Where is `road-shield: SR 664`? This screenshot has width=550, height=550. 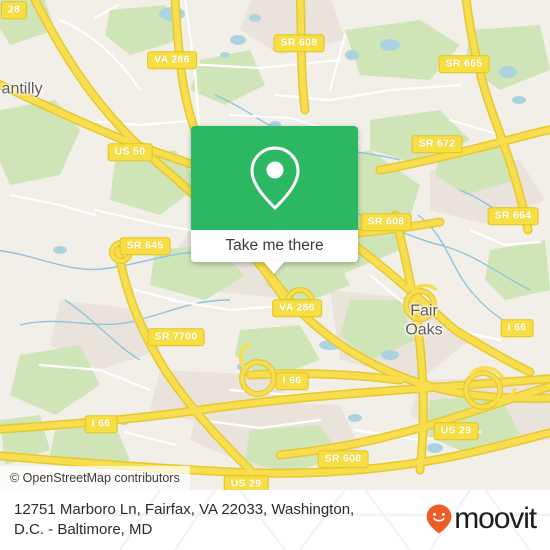
road-shield: SR 664 is located at coordinates (513, 216).